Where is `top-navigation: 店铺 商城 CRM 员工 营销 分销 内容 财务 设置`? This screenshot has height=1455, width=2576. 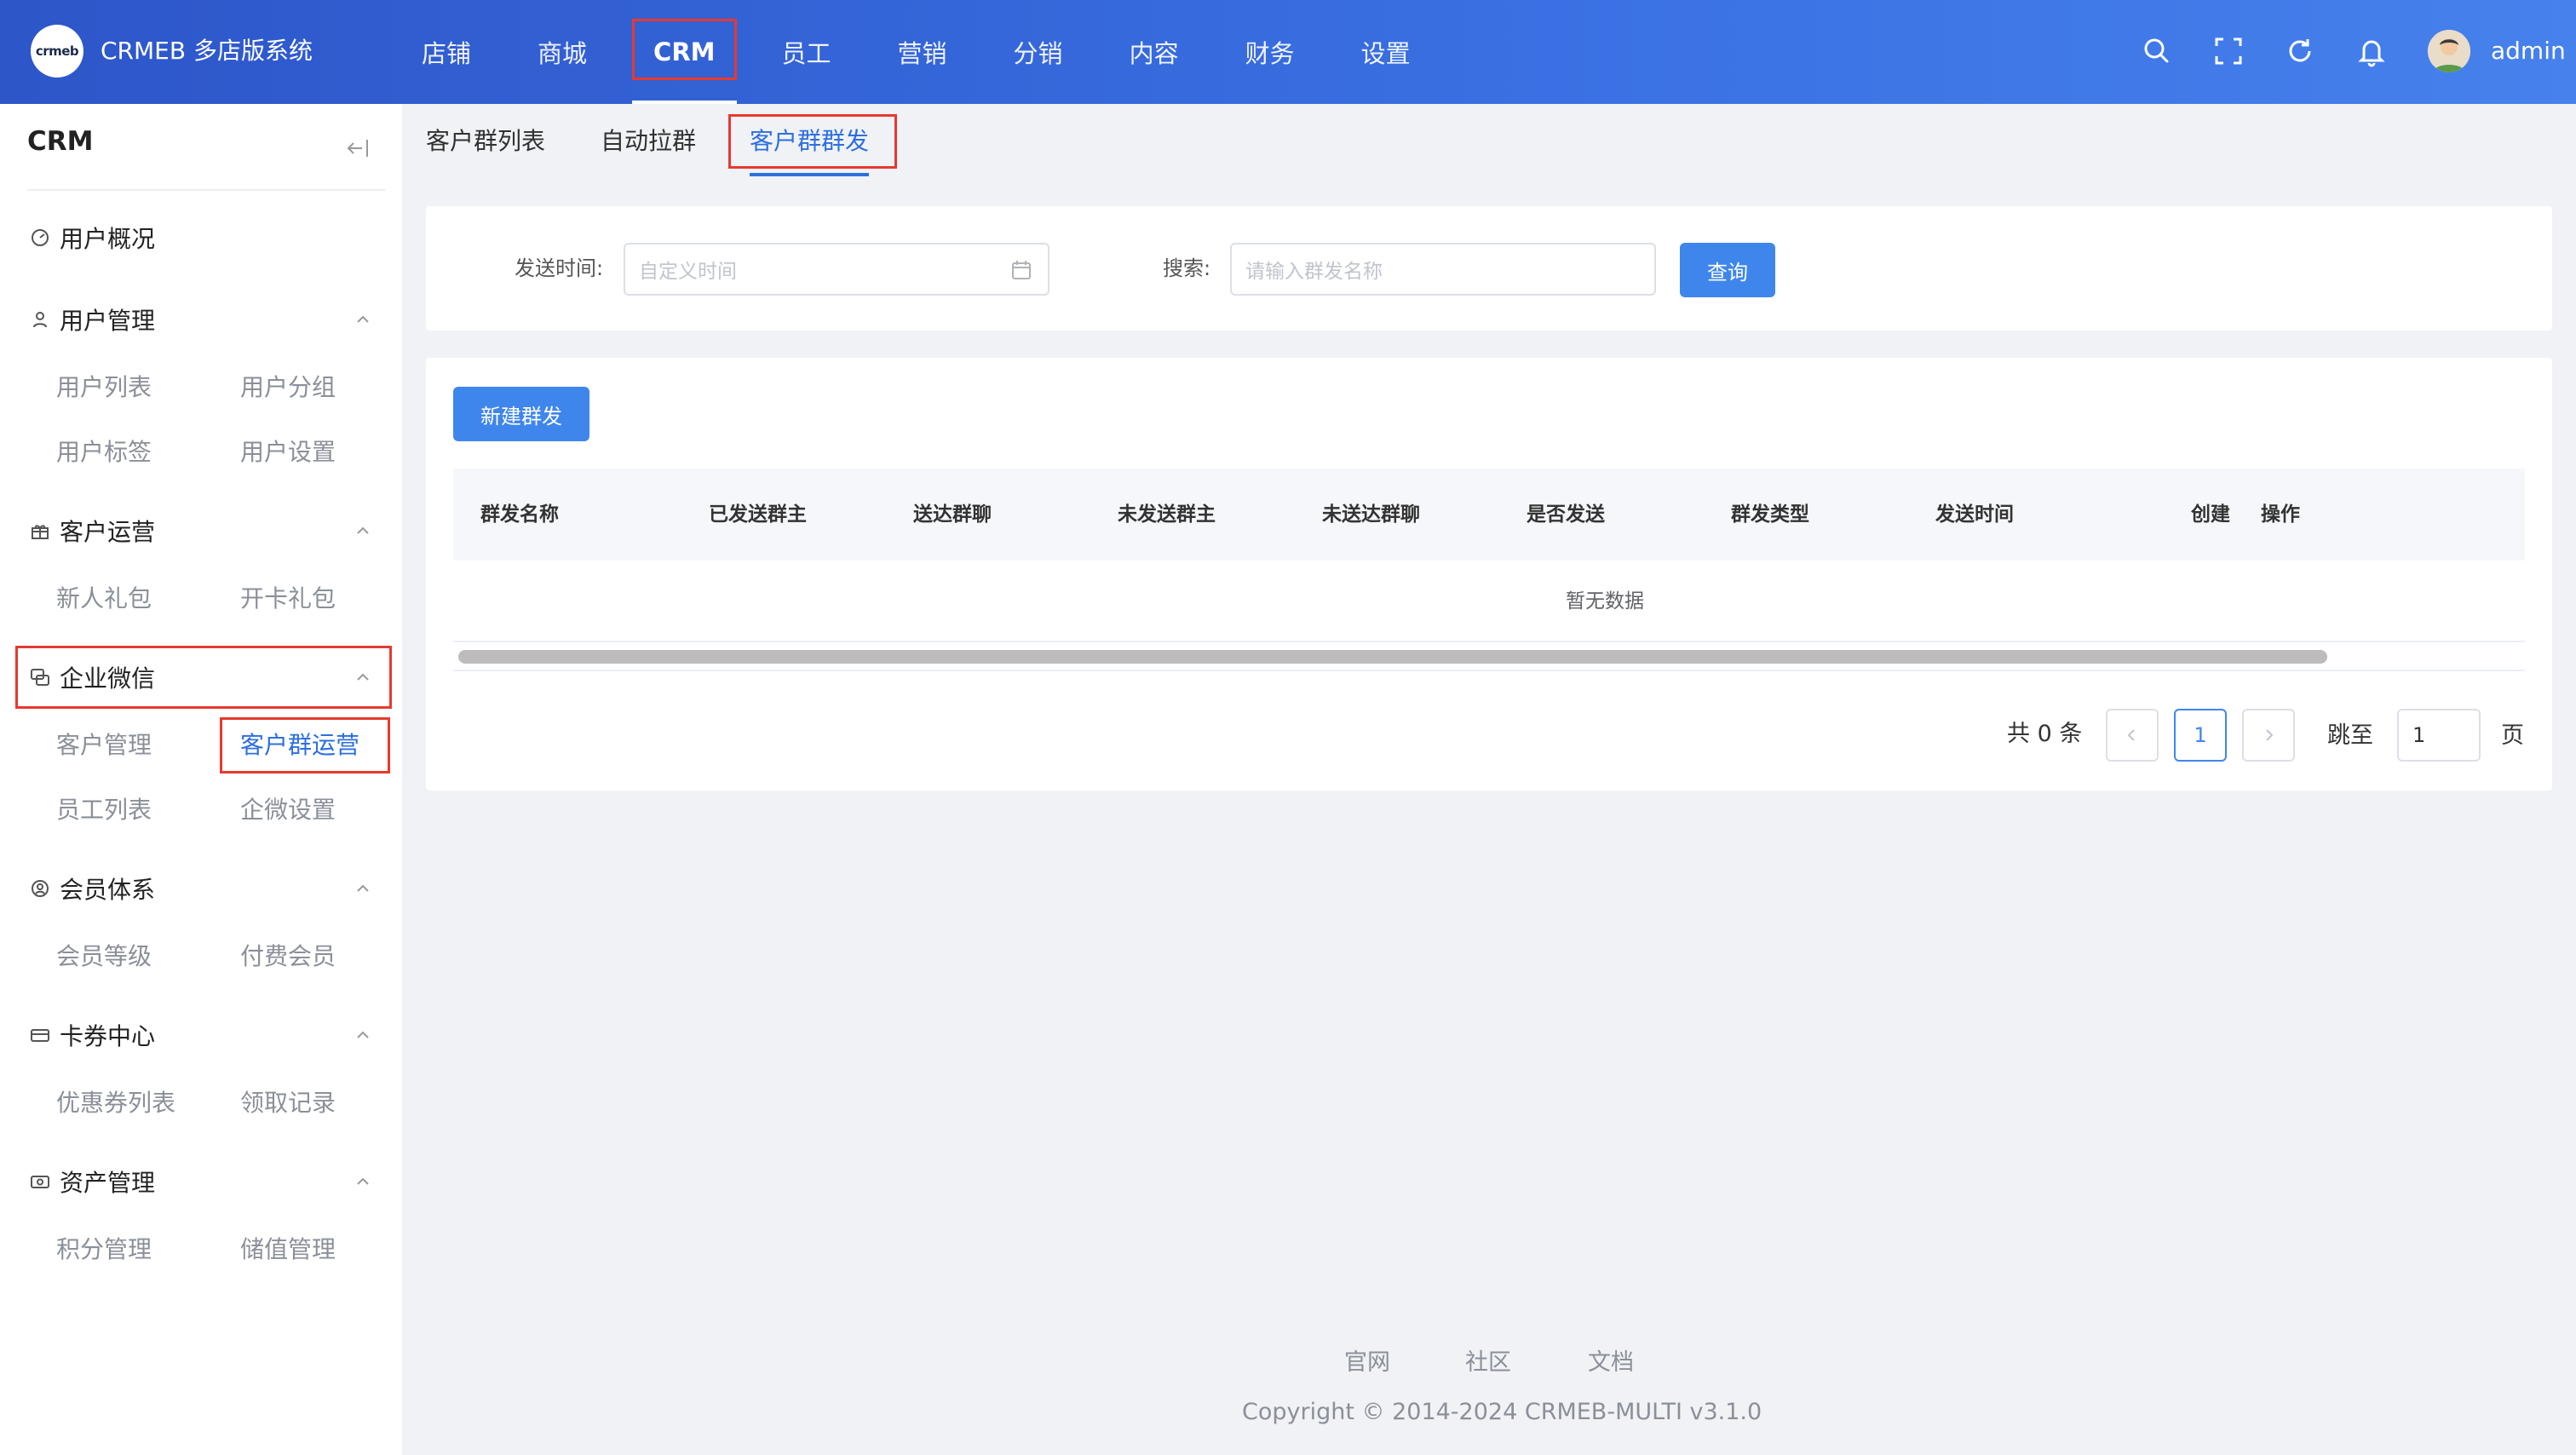 top-navigation: 店铺 商城 CRM 员工 营销 分销 内容 财务 设置 is located at coordinates (928, 52).